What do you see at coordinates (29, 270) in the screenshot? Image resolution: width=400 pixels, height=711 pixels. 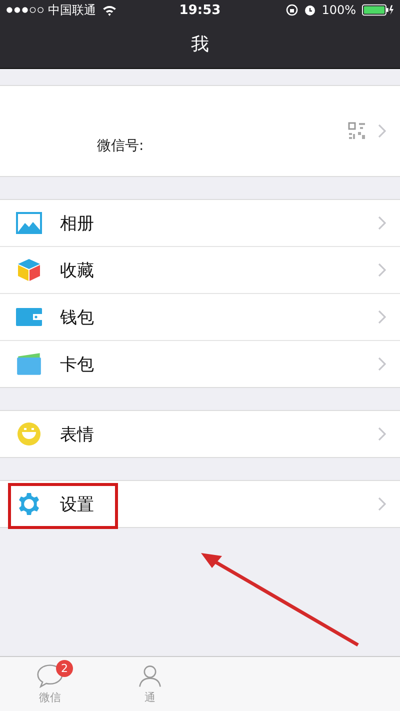 I see `cube-icon` at bounding box center [29, 270].